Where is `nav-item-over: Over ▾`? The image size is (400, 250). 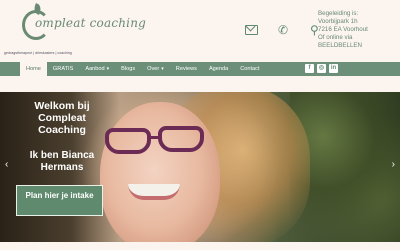
nav-item-over: Over ▾ is located at coordinates (155, 69).